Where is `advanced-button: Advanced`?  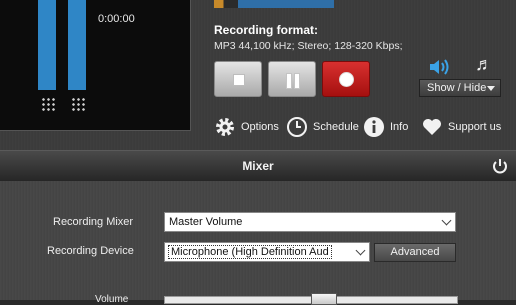
advanced-button: Advanced is located at coordinates (415, 252).